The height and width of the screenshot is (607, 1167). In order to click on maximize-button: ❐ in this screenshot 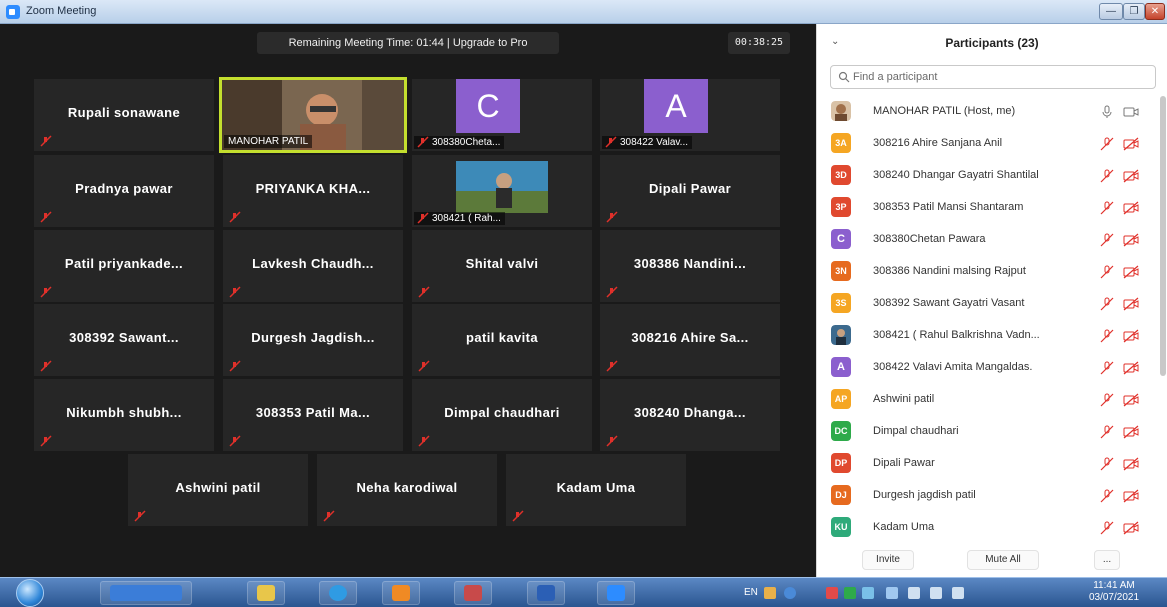, I will do `click(1134, 11)`.